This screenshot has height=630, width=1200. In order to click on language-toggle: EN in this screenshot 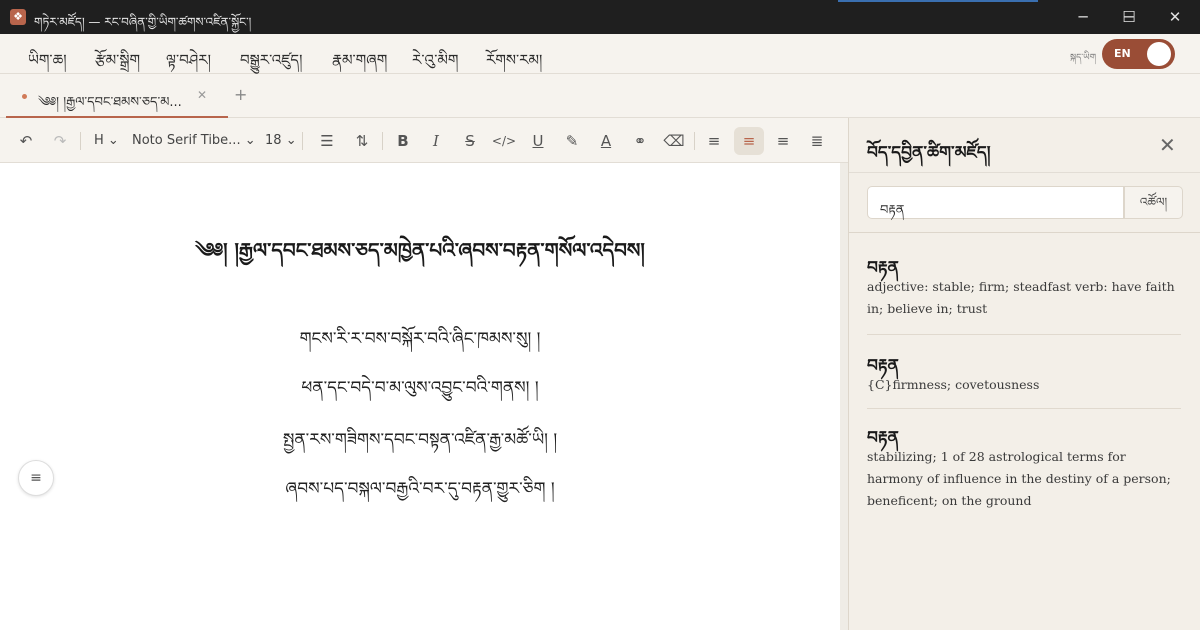, I will do `click(1138, 54)`.